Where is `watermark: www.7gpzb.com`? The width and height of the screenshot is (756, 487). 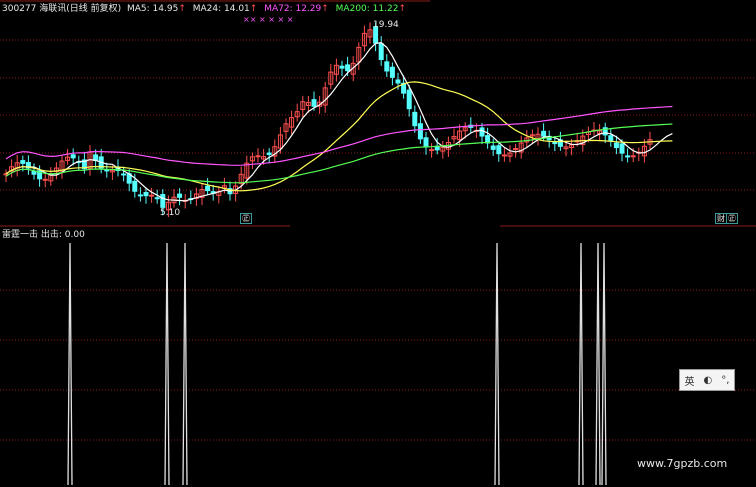 watermark: www.7gpzb.com is located at coordinates (682, 463).